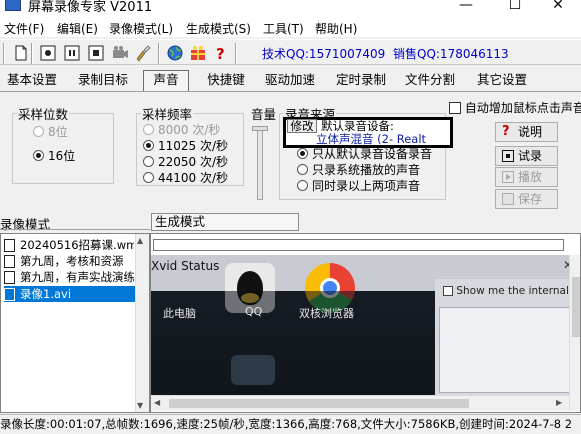  Describe the element at coordinates (522, 108) in the screenshot. I see `auto-click-sound-label: 自动增加鼠标点击声音` at that location.